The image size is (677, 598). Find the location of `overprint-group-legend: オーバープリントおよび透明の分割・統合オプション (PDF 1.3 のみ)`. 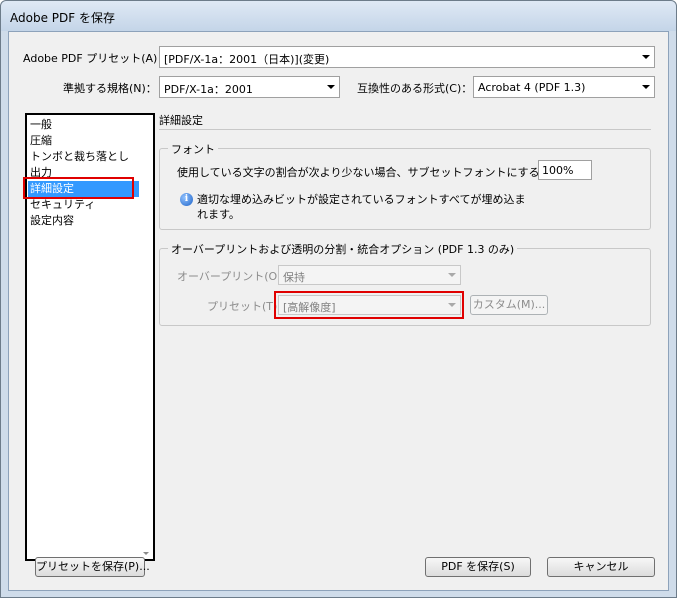

overprint-group-legend: オーバープリントおよび透明の分割・統合オプション (PDF 1.3 のみ) is located at coordinates (343, 249).